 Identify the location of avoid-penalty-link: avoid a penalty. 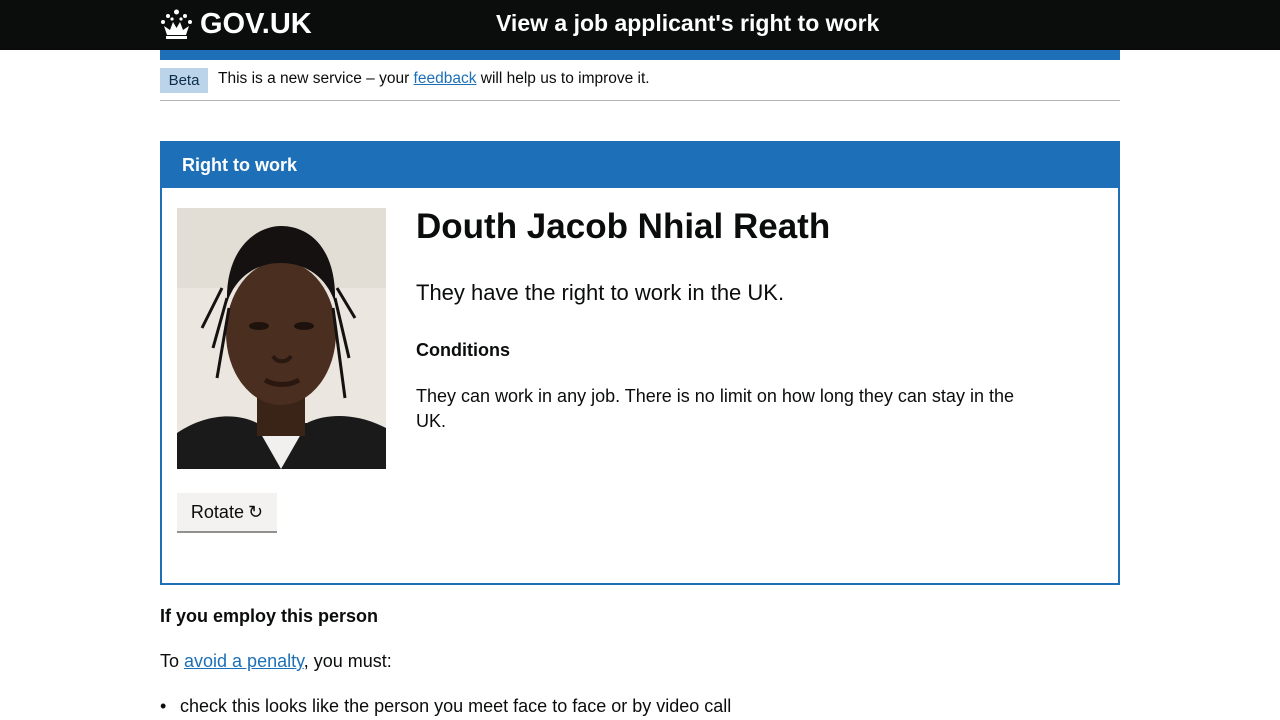
(244, 661).